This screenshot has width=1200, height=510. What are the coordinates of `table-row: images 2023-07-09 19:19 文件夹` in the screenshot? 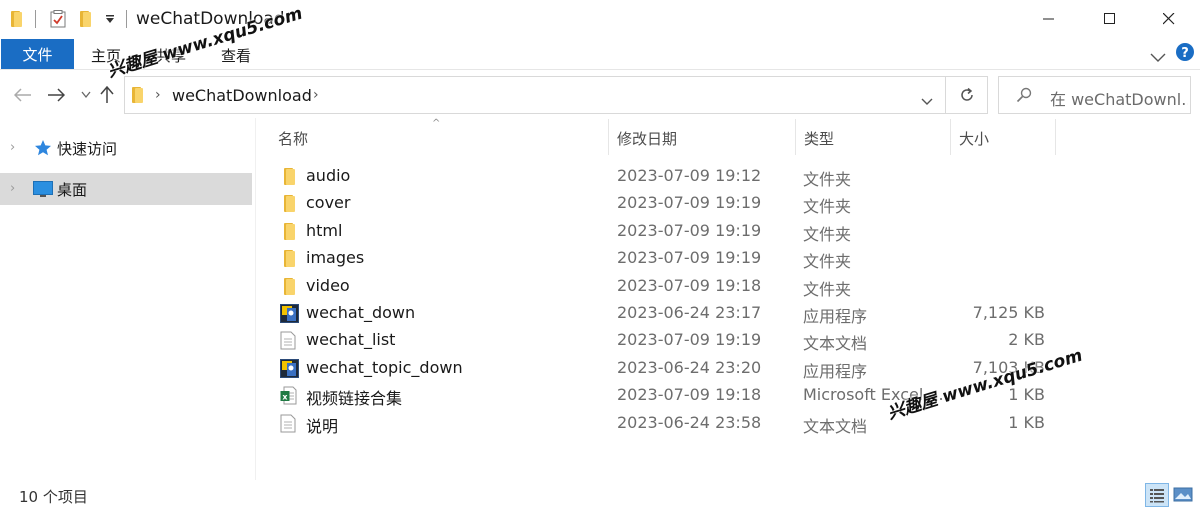 It's located at (664, 258).